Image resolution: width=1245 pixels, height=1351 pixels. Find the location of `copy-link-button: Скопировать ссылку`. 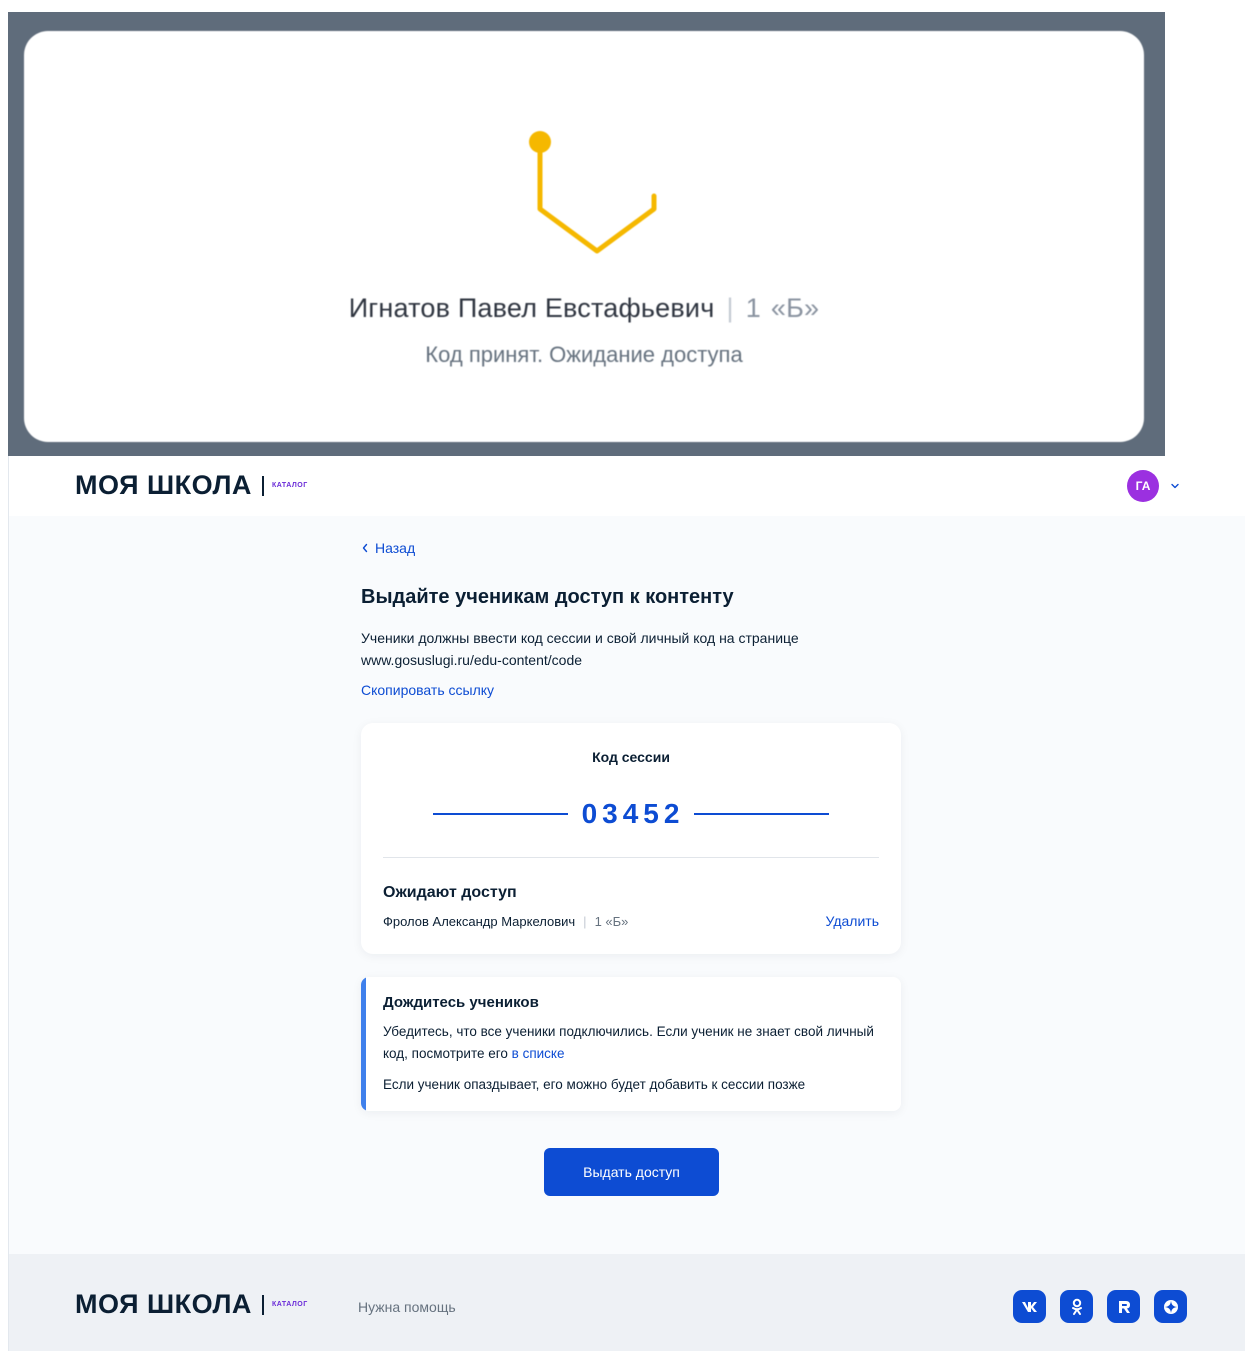

copy-link-button: Скопировать ссылку is located at coordinates (427, 690).